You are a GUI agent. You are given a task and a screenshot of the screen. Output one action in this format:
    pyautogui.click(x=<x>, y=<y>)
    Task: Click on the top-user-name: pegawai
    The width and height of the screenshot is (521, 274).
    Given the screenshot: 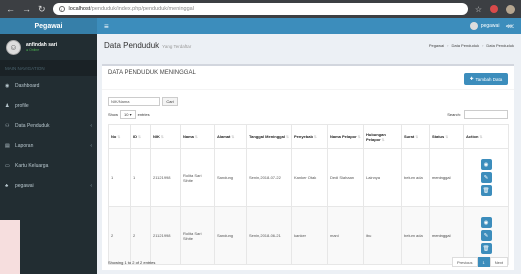 What is the action you would take?
    pyautogui.click(x=490, y=26)
    